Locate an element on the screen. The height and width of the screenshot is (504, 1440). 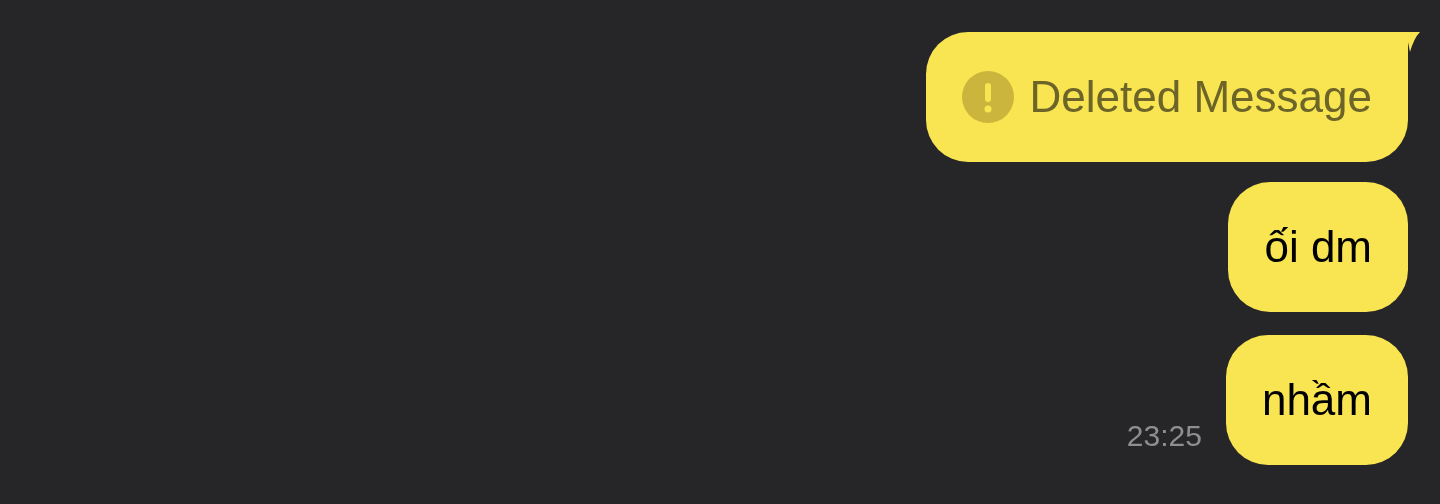
message-text: Deleted Message is located at coordinates (1200, 97).